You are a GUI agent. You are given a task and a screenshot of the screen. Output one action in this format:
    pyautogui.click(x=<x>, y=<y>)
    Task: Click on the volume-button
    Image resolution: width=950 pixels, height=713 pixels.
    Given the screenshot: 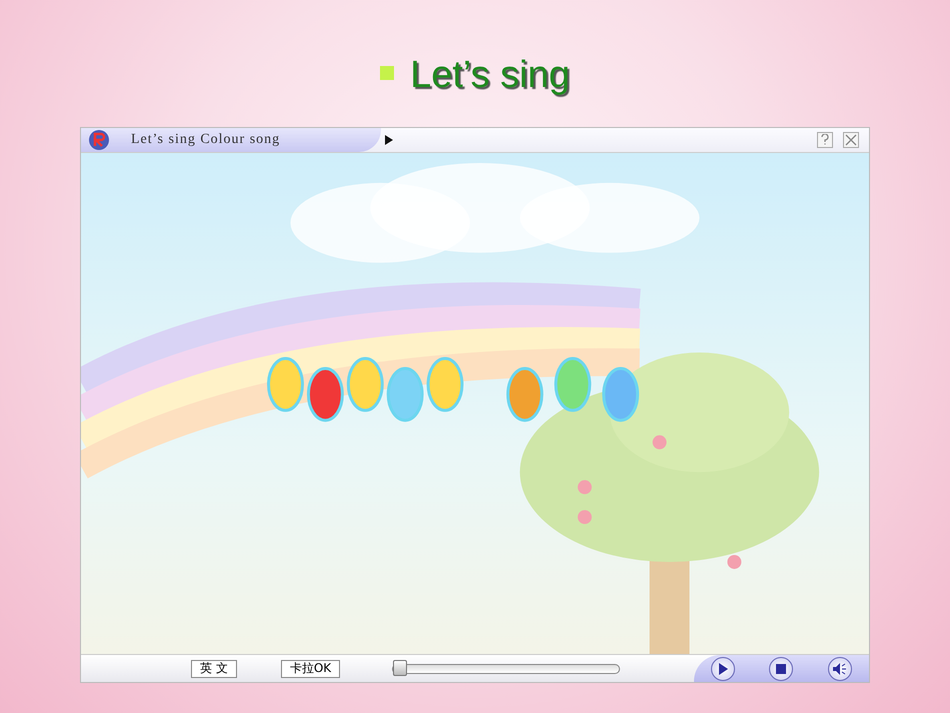 What is the action you would take?
    pyautogui.click(x=840, y=668)
    